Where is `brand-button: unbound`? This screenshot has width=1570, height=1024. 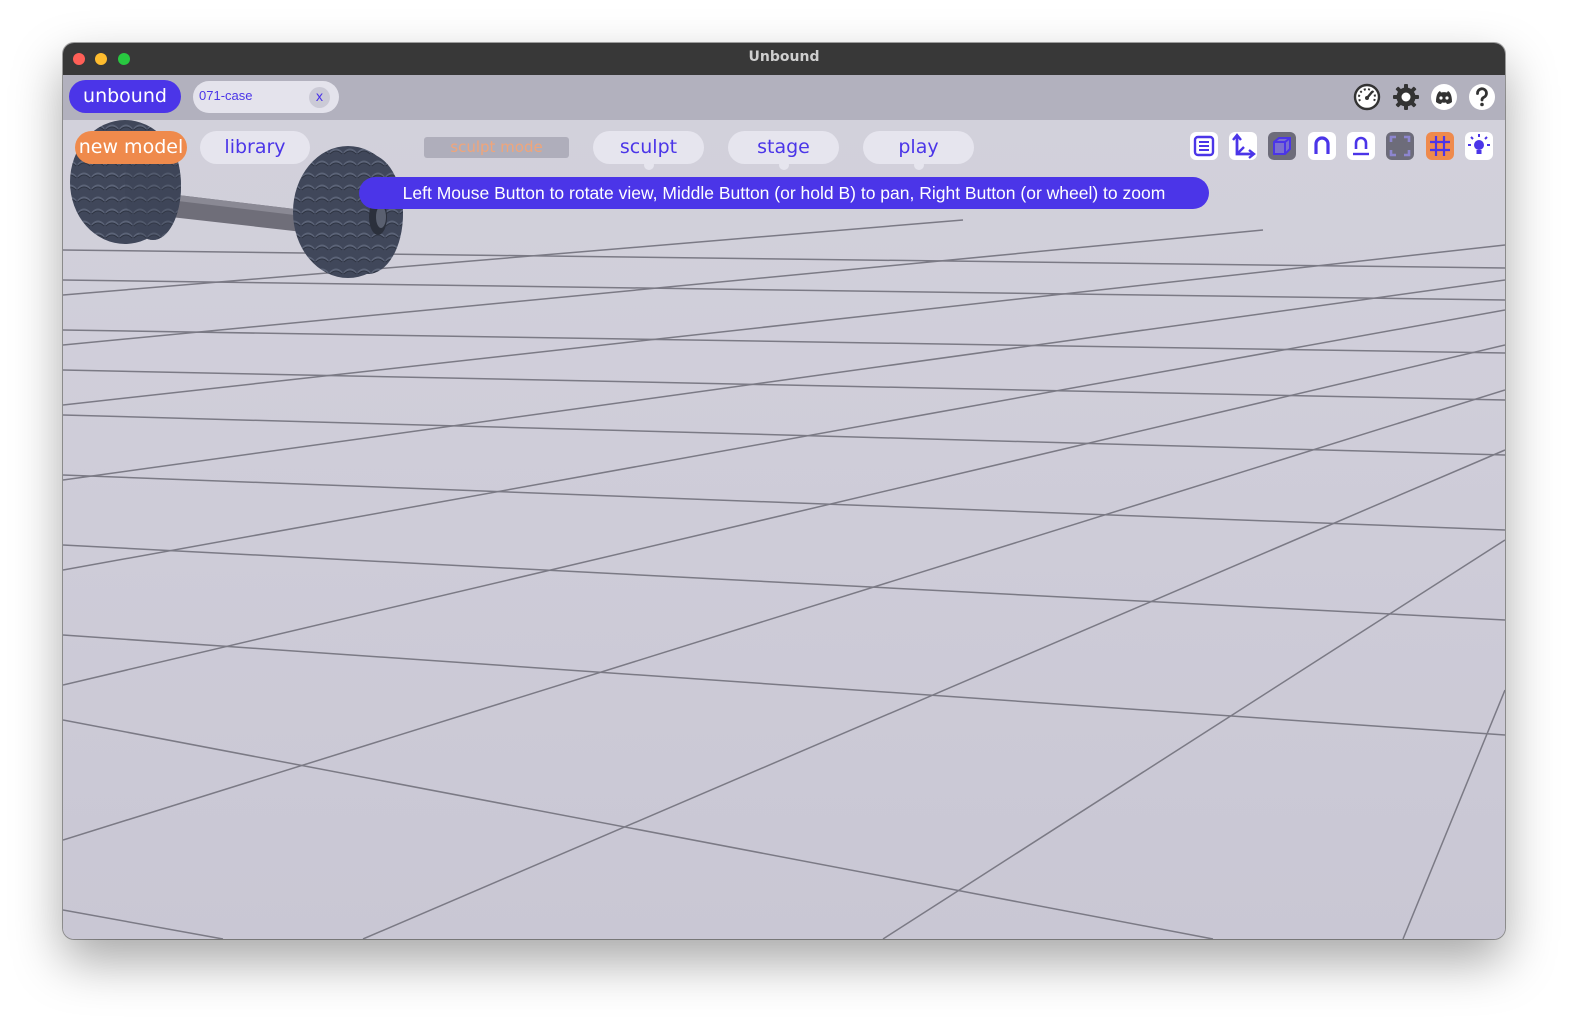
brand-button: unbound is located at coordinates (125, 96).